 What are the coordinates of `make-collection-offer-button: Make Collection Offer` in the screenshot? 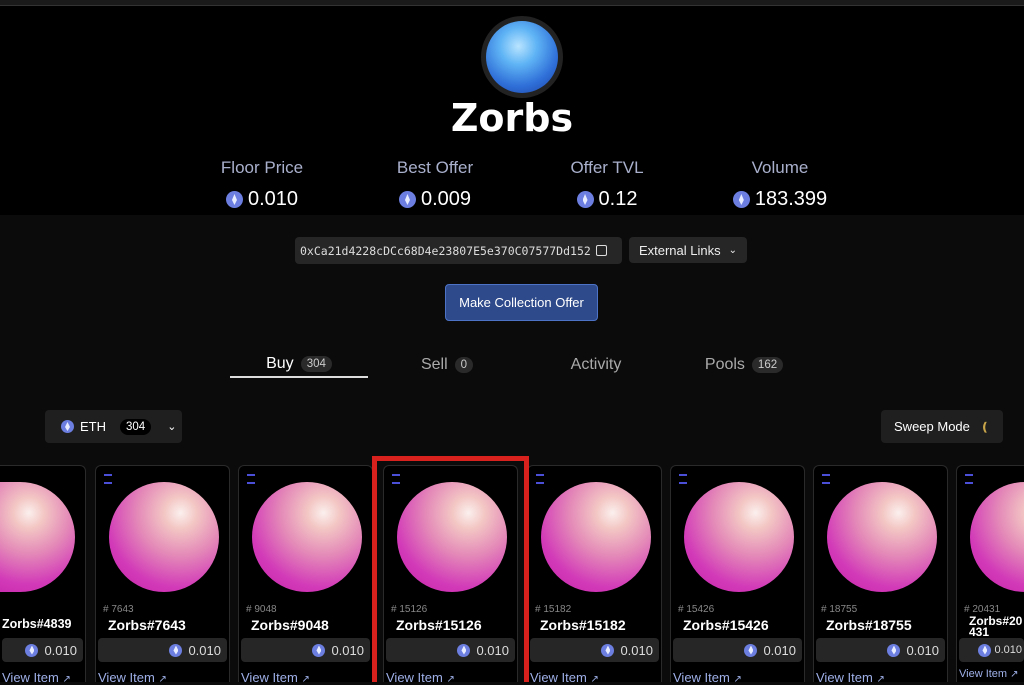 It's located at (521, 302).